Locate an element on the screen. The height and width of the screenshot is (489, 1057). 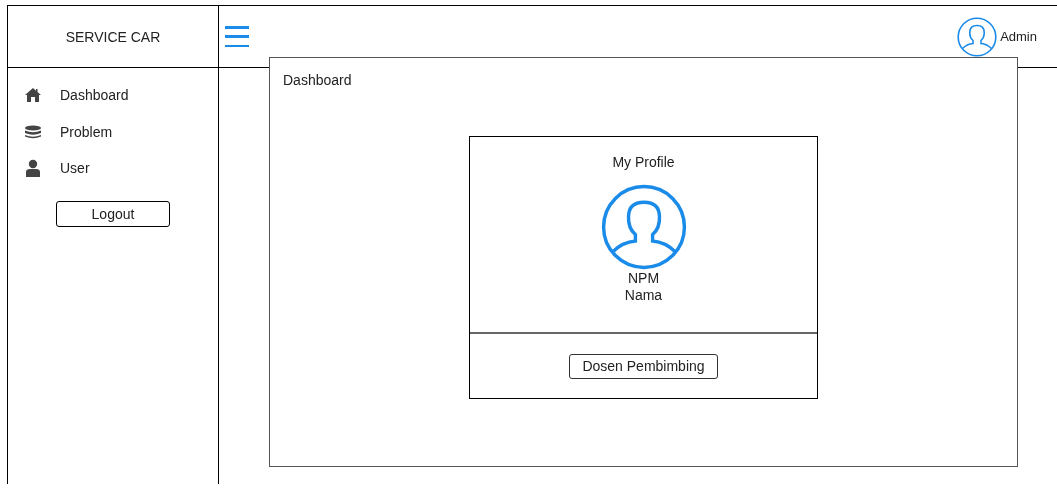
database-icon is located at coordinates (33, 131).